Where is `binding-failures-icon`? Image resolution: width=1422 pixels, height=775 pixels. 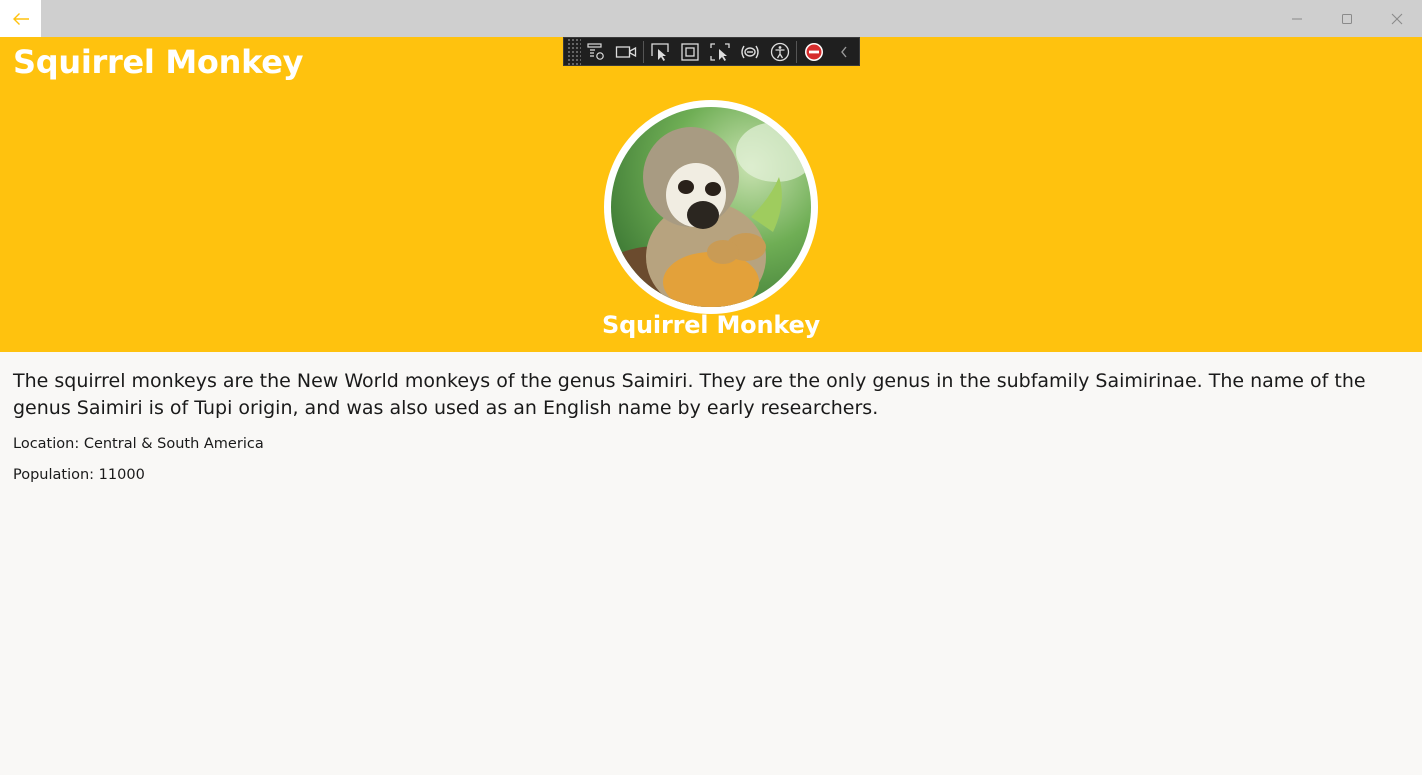
binding-failures-icon is located at coordinates (750, 51).